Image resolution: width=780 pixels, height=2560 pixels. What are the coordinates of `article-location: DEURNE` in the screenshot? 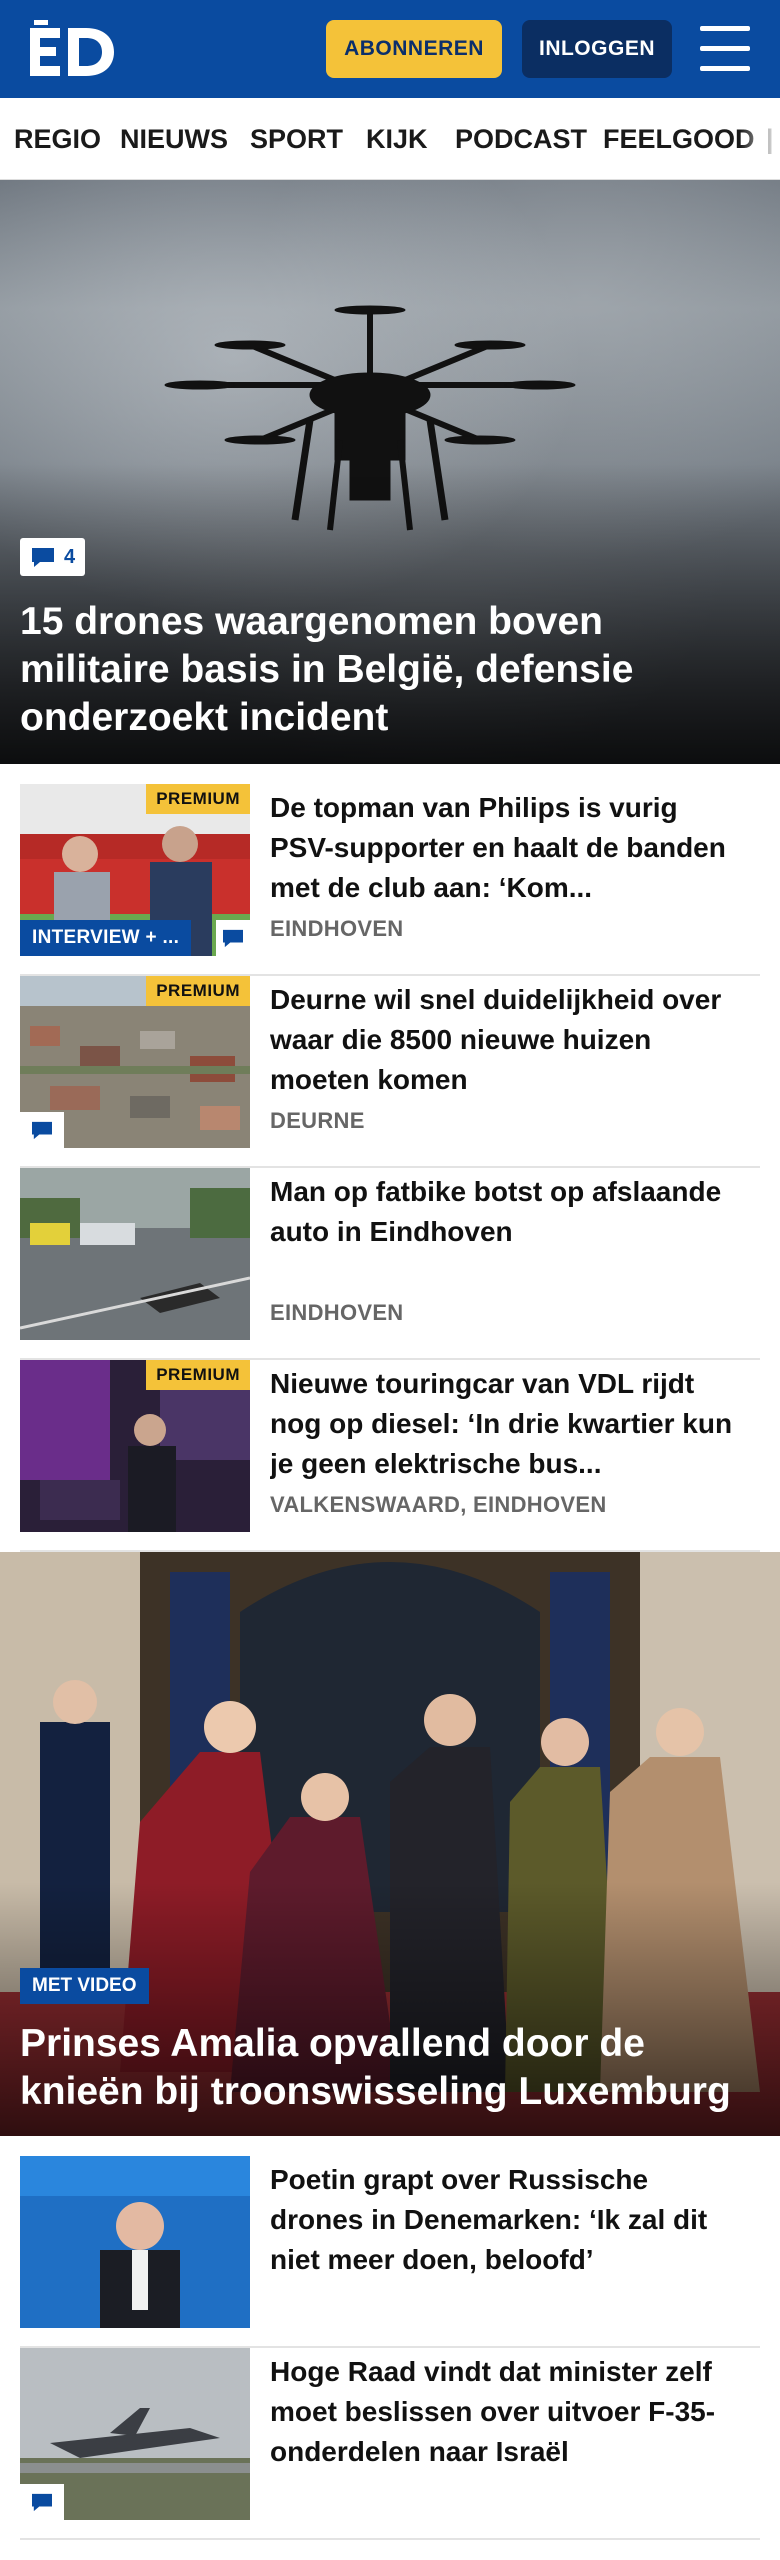 It's located at (317, 1120).